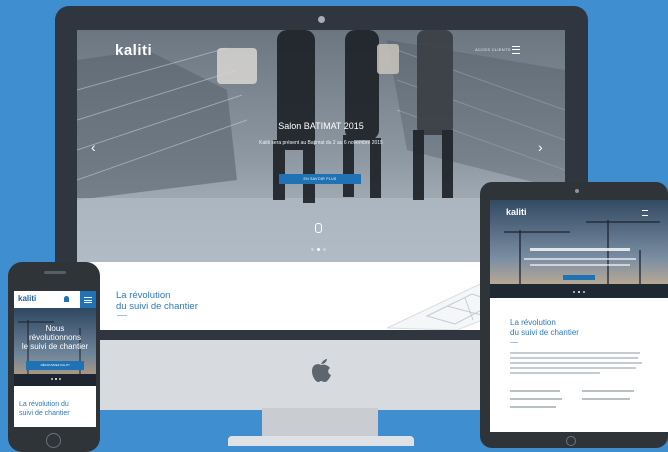 The image size is (668, 452). I want to click on phone-section-heading: La révolution du suivi de chantier, so click(44, 409).